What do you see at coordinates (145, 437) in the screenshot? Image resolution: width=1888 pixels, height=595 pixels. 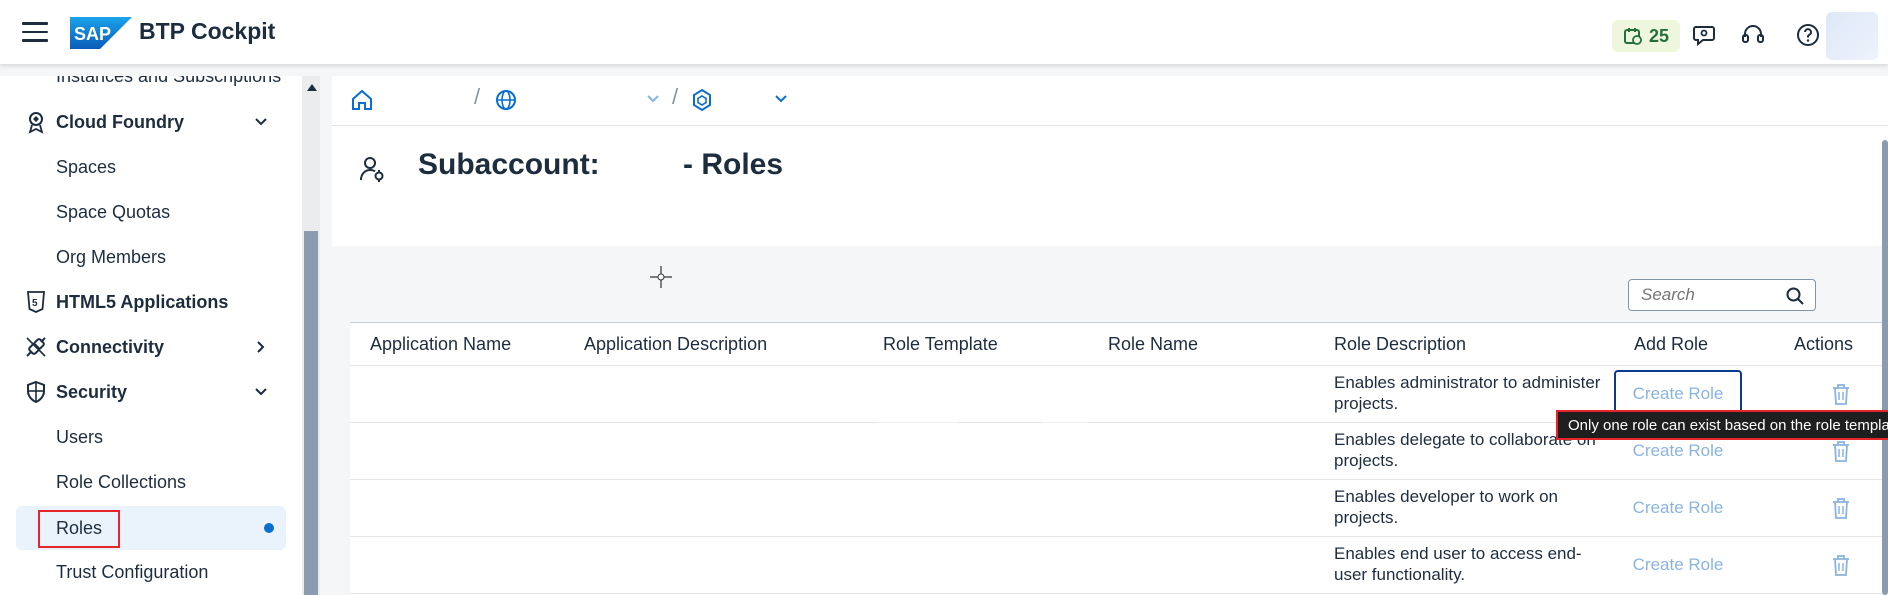 I see `sidebar-item-users: Users` at bounding box center [145, 437].